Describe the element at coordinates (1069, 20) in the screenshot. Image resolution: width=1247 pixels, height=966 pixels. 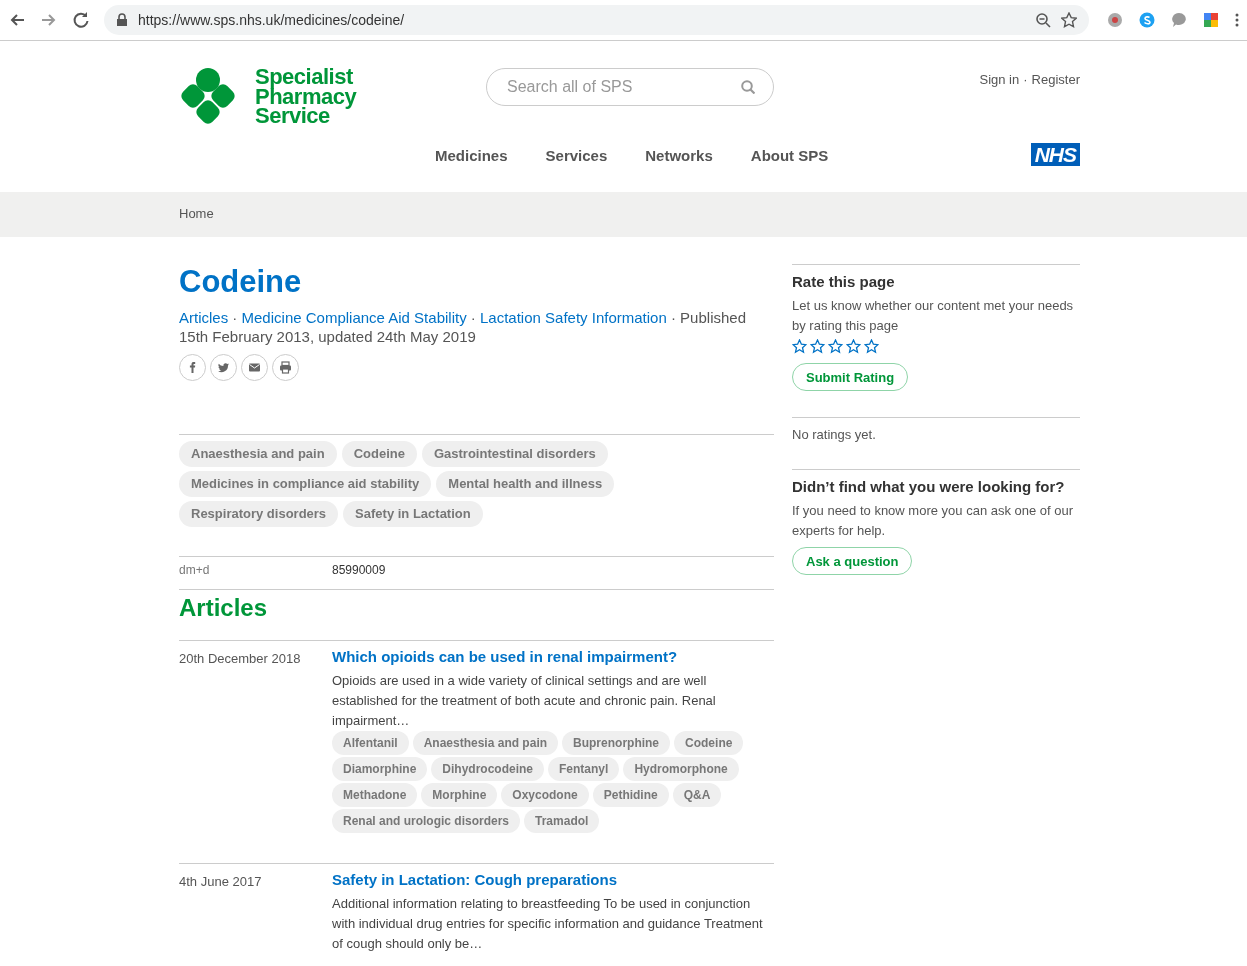
I see `bookmark-star-icon` at that location.